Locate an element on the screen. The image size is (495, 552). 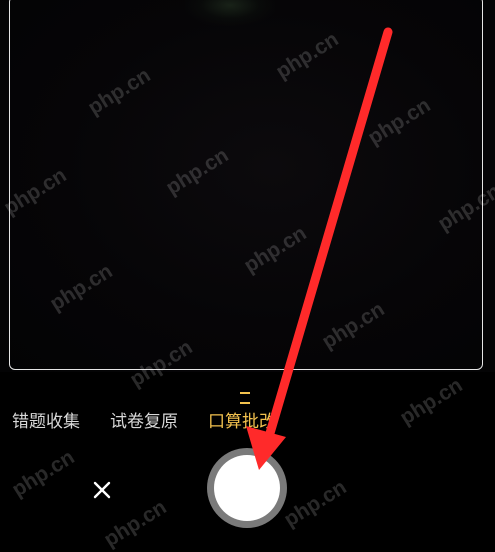
close-icon is located at coordinates (102, 490).